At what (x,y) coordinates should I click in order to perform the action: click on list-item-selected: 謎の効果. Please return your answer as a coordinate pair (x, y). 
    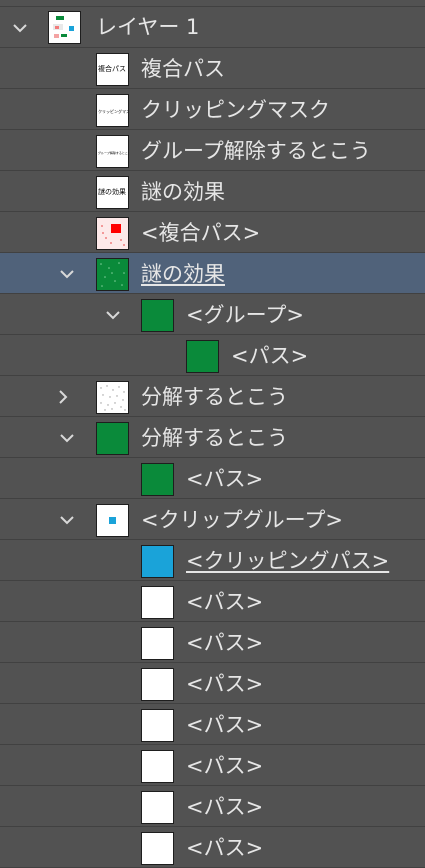
    Looking at the image, I should click on (212, 273).